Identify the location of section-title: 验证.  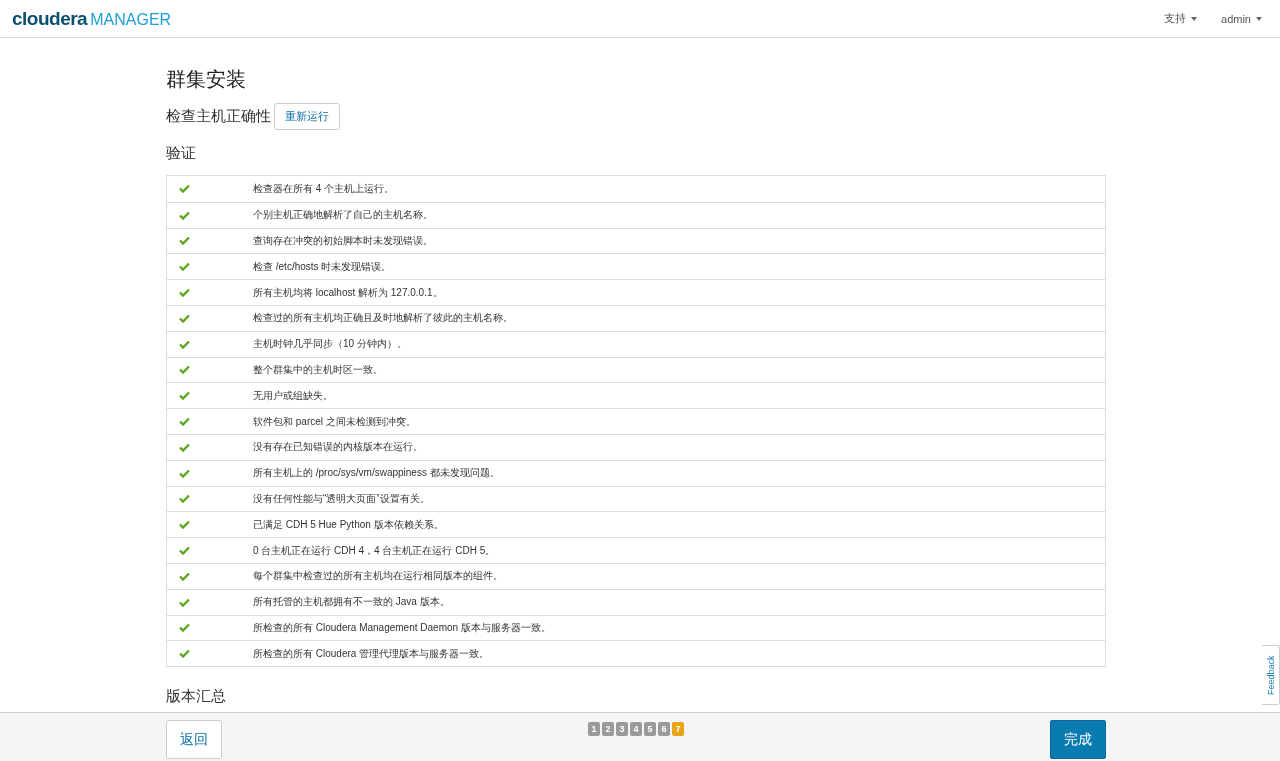
(181, 153).